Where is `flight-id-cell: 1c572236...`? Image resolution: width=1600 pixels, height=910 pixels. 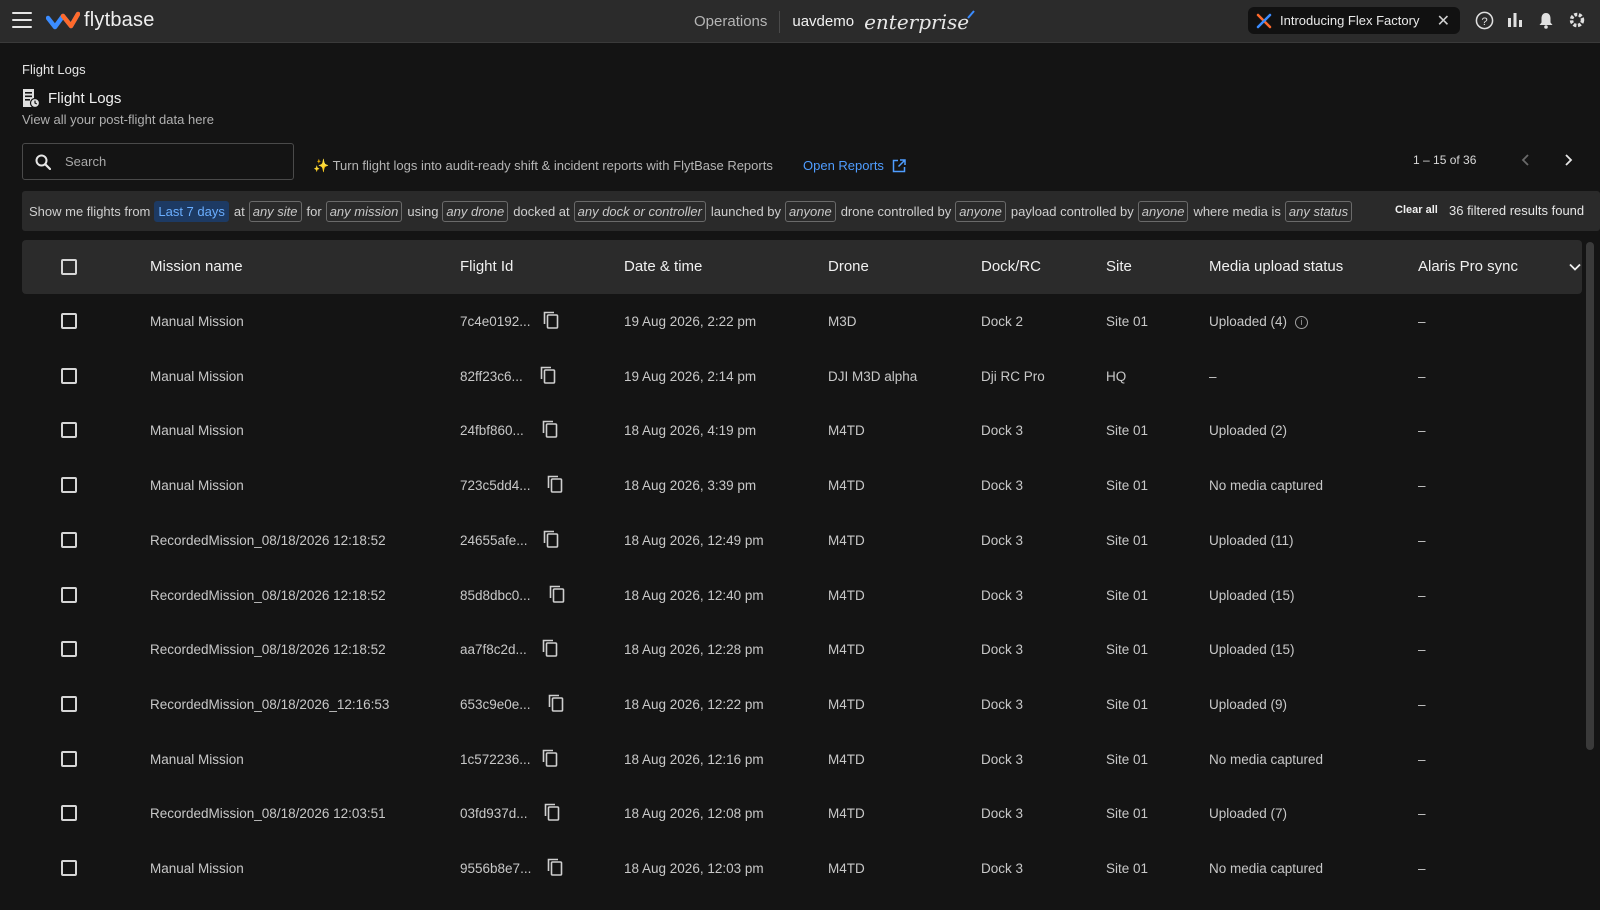
flight-id-cell: 1c572236... is located at coordinates (495, 759).